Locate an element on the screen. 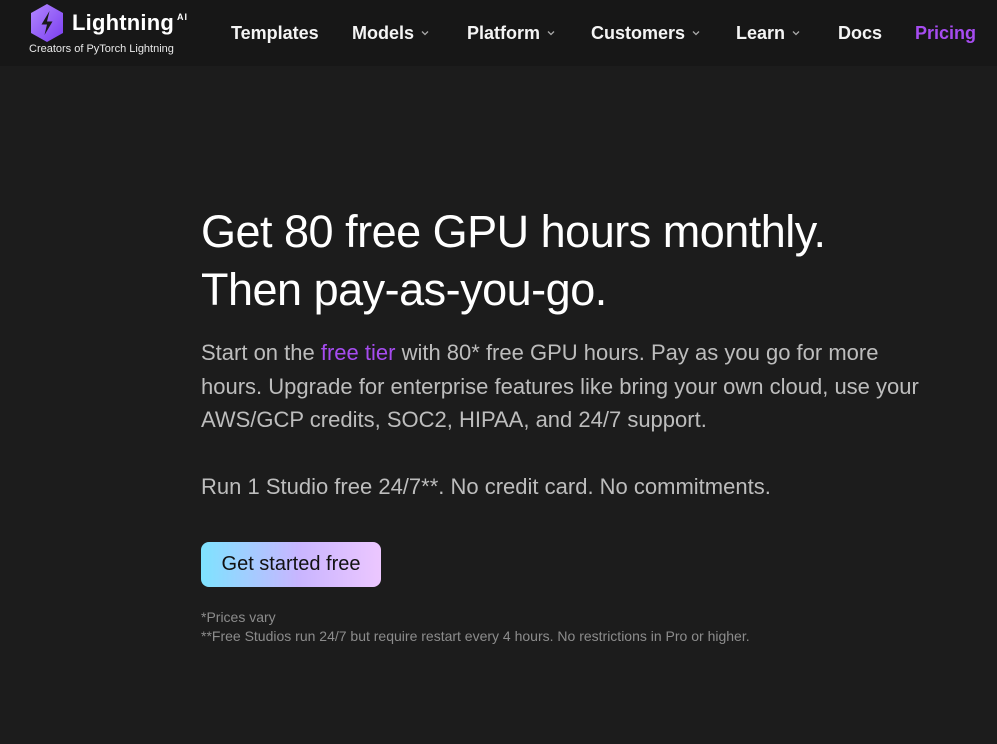 Image resolution: width=997 pixels, height=744 pixels. brand-tagline: Creators of PyTorch Lightning is located at coordinates (101, 49).